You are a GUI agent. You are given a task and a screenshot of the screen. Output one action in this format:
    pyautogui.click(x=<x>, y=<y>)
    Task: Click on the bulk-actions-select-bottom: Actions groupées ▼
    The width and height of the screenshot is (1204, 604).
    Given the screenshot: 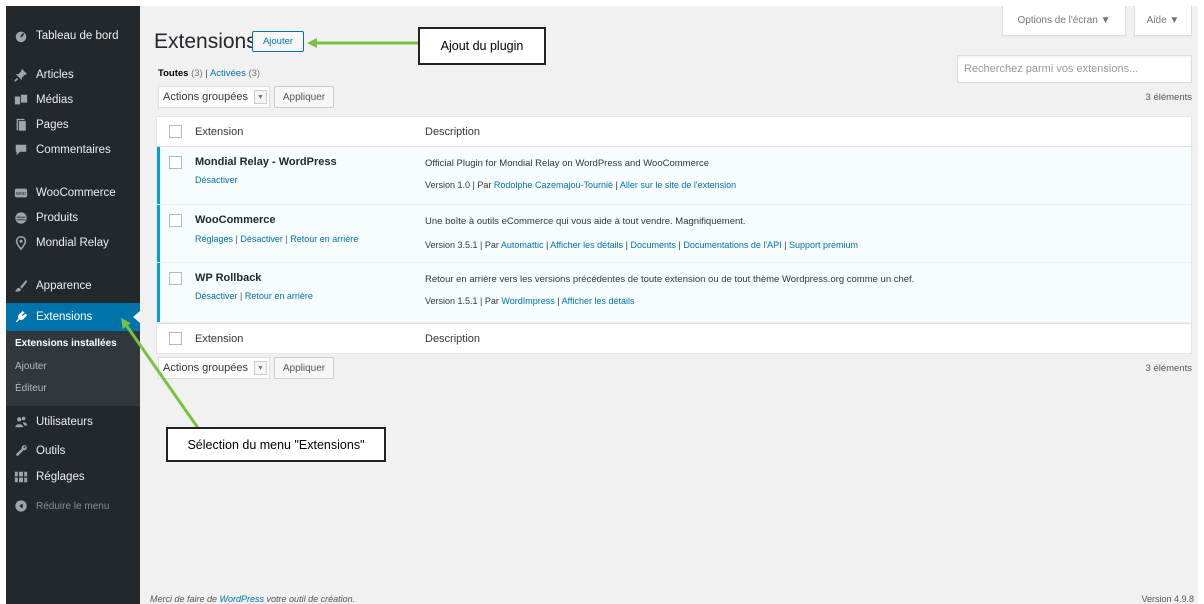 What is the action you would take?
    pyautogui.click(x=214, y=368)
    